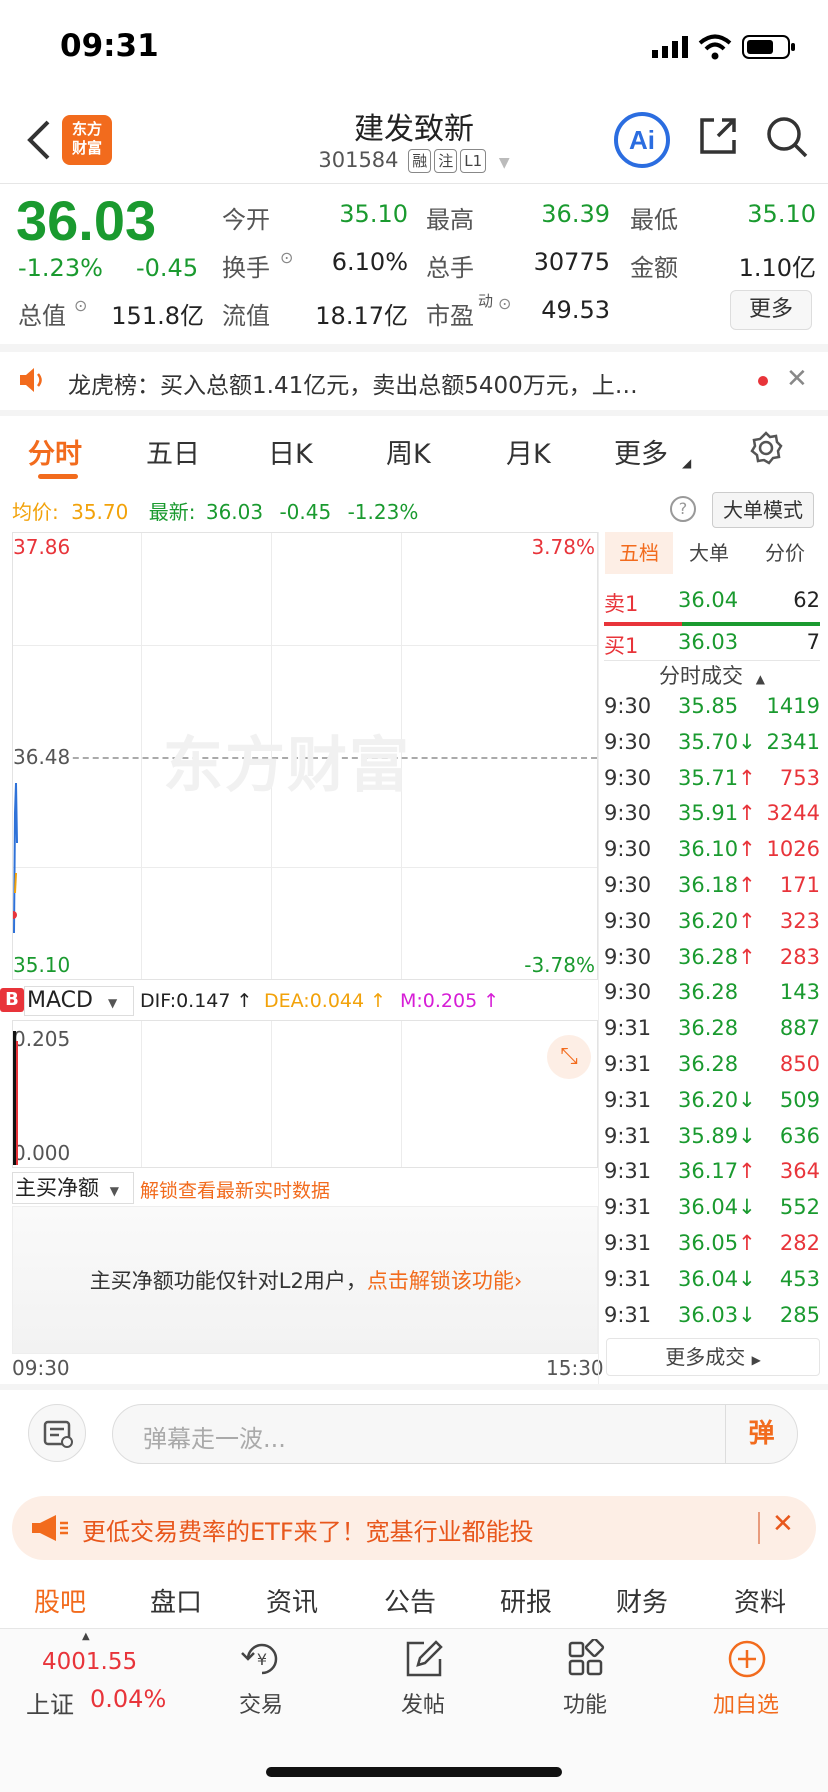 This screenshot has height=1792, width=828. I want to click on tab-forum: 股吧, so click(60, 1600).